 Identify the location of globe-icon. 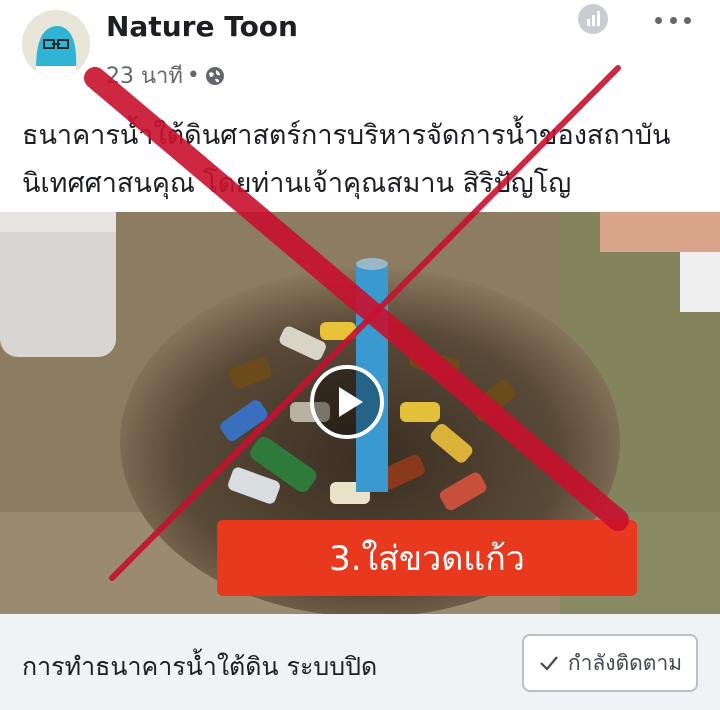
(214, 75).